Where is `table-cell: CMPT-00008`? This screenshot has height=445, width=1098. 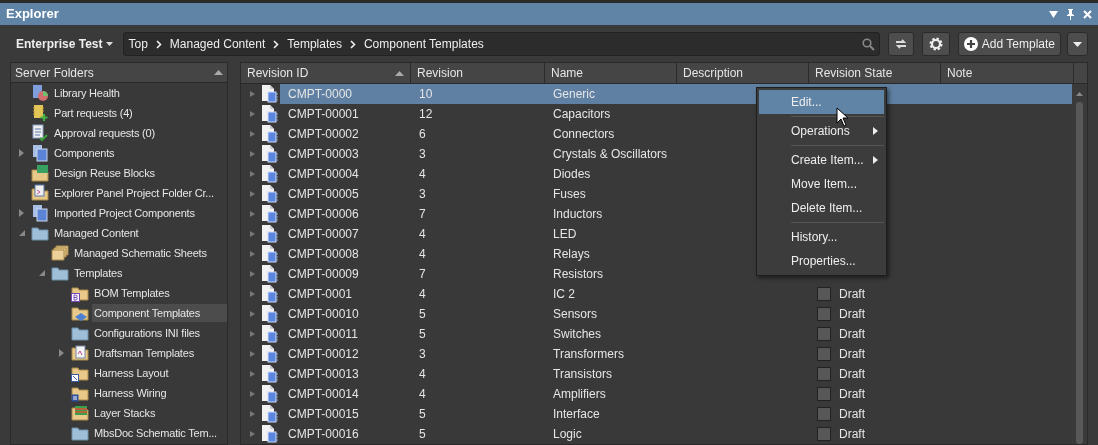 table-cell: CMPT-00008 is located at coordinates (345, 254).